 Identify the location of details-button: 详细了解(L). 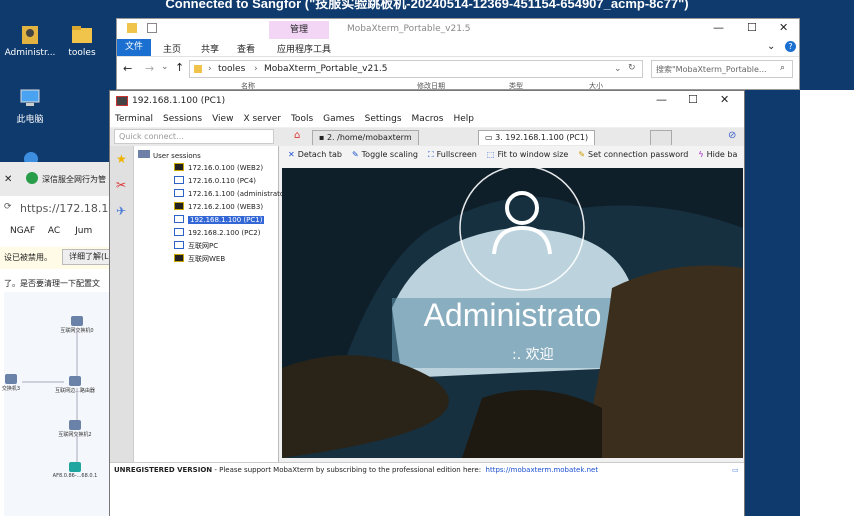
(89, 257).